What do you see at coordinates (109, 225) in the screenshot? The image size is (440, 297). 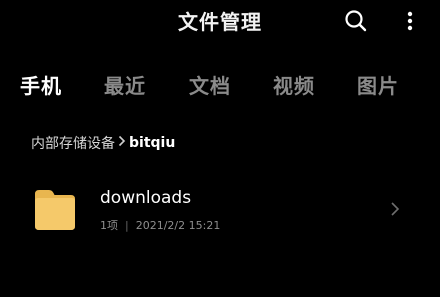 I see `file-item-count: 1项` at bounding box center [109, 225].